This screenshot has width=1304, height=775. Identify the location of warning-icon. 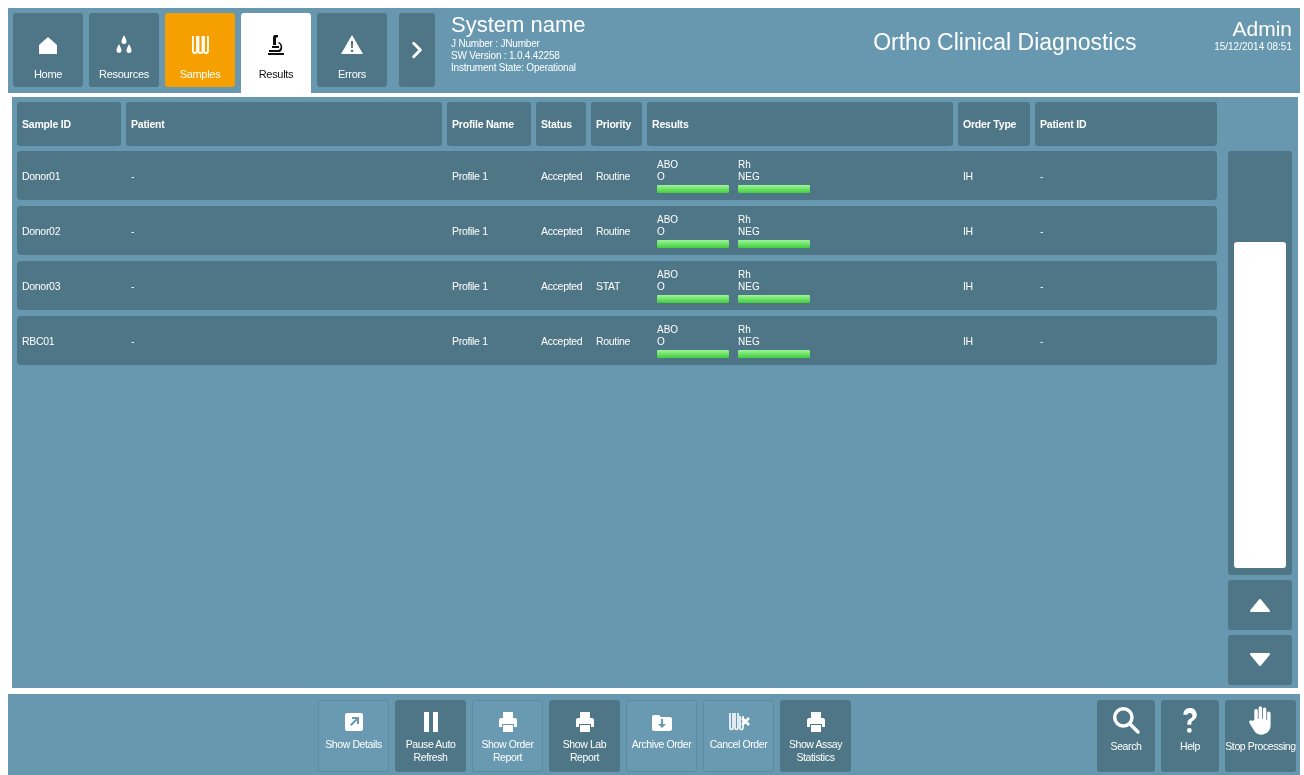
(352, 45).